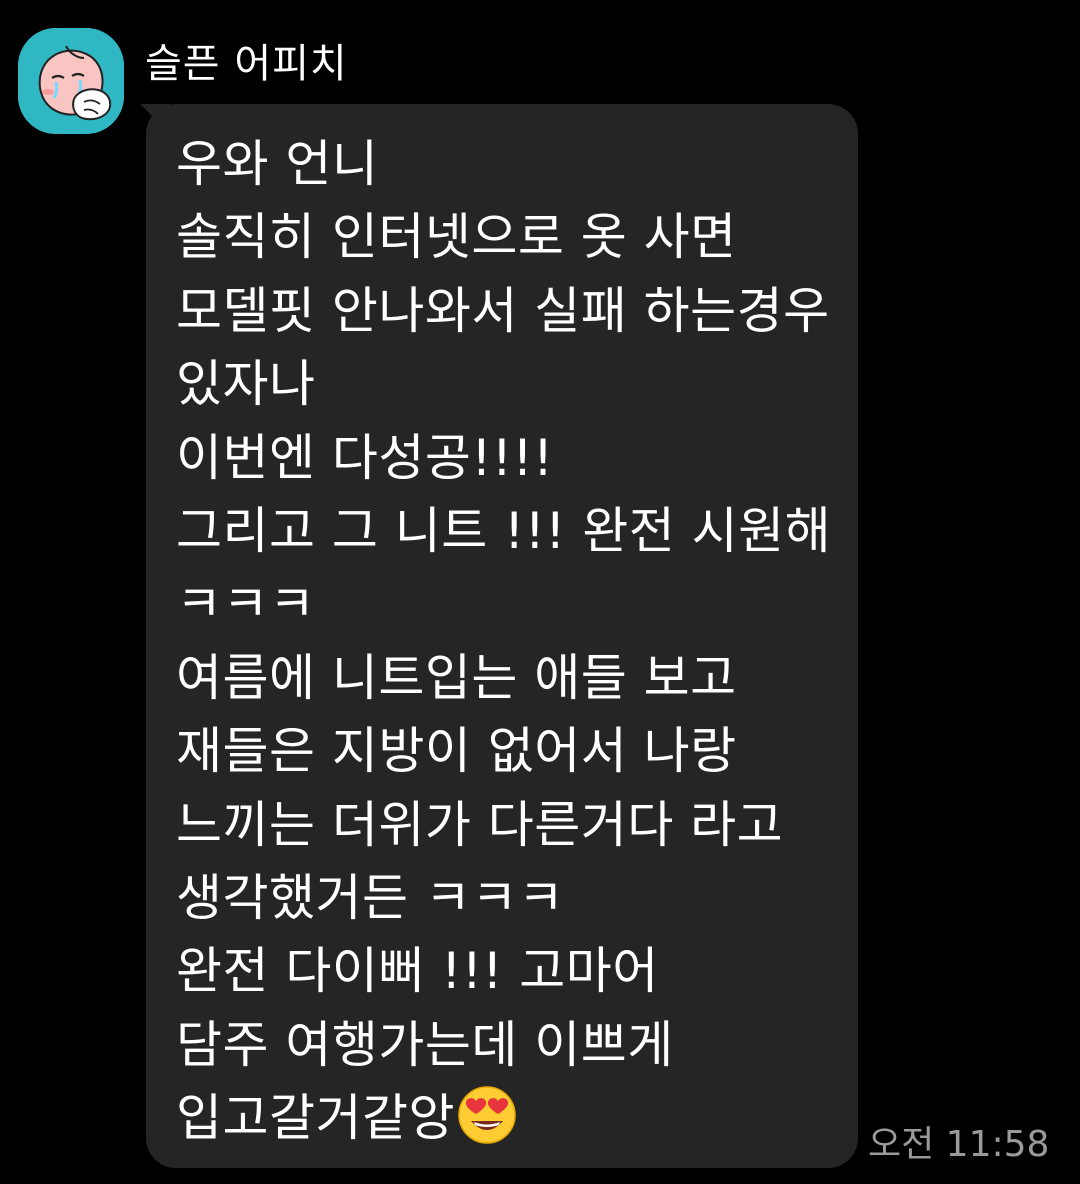 Image resolution: width=1080 pixels, height=1184 pixels. Describe the element at coordinates (487, 1115) in the screenshot. I see `heart-eyes-emoji-icon` at that location.